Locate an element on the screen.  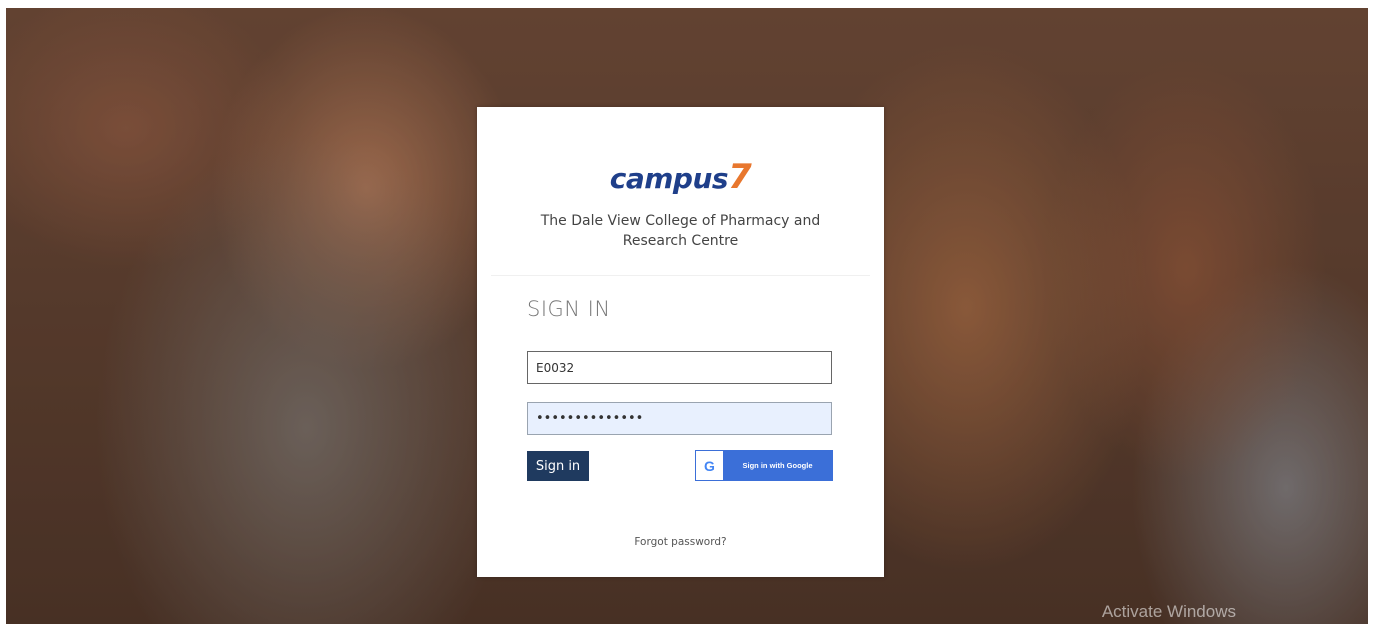
campus7-logo: campus7 is located at coordinates (680, 177).